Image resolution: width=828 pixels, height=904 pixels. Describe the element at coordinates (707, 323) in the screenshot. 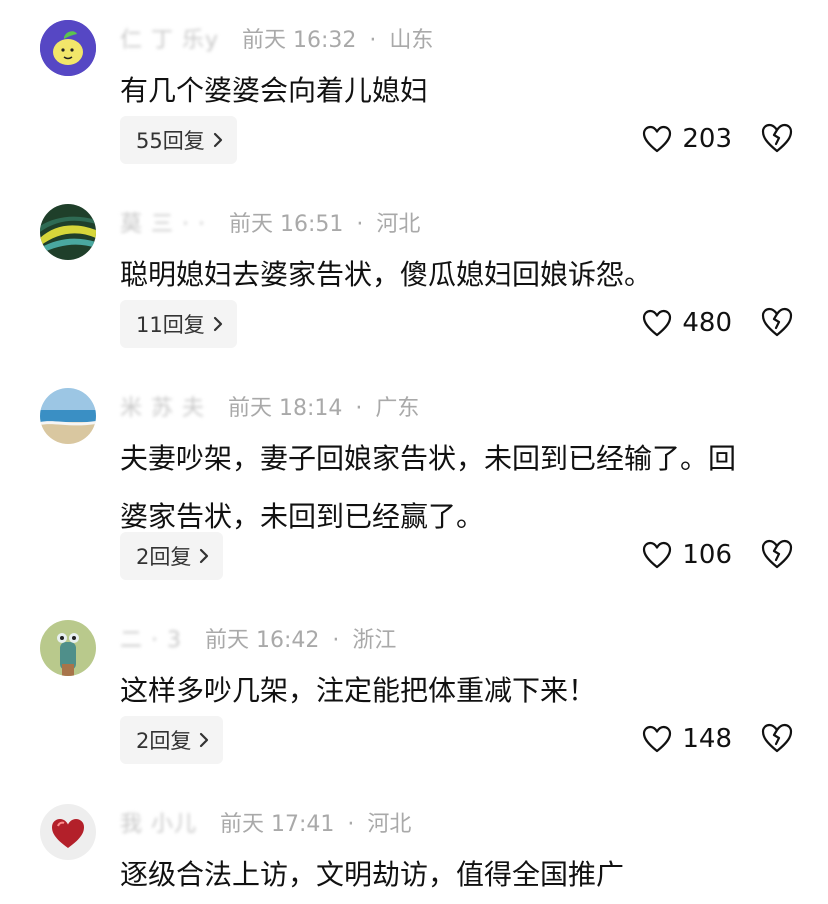

I see `like-count: 480` at that location.